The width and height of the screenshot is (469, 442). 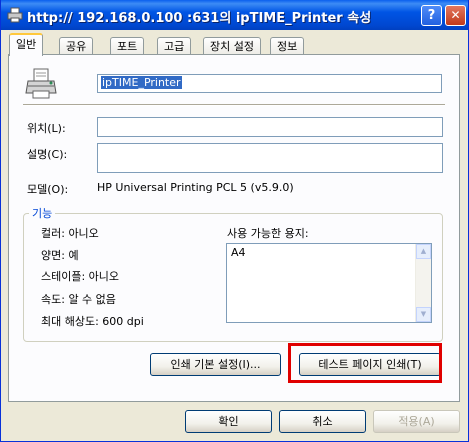 I want to click on paper-item: A4, so click(x=238, y=252).